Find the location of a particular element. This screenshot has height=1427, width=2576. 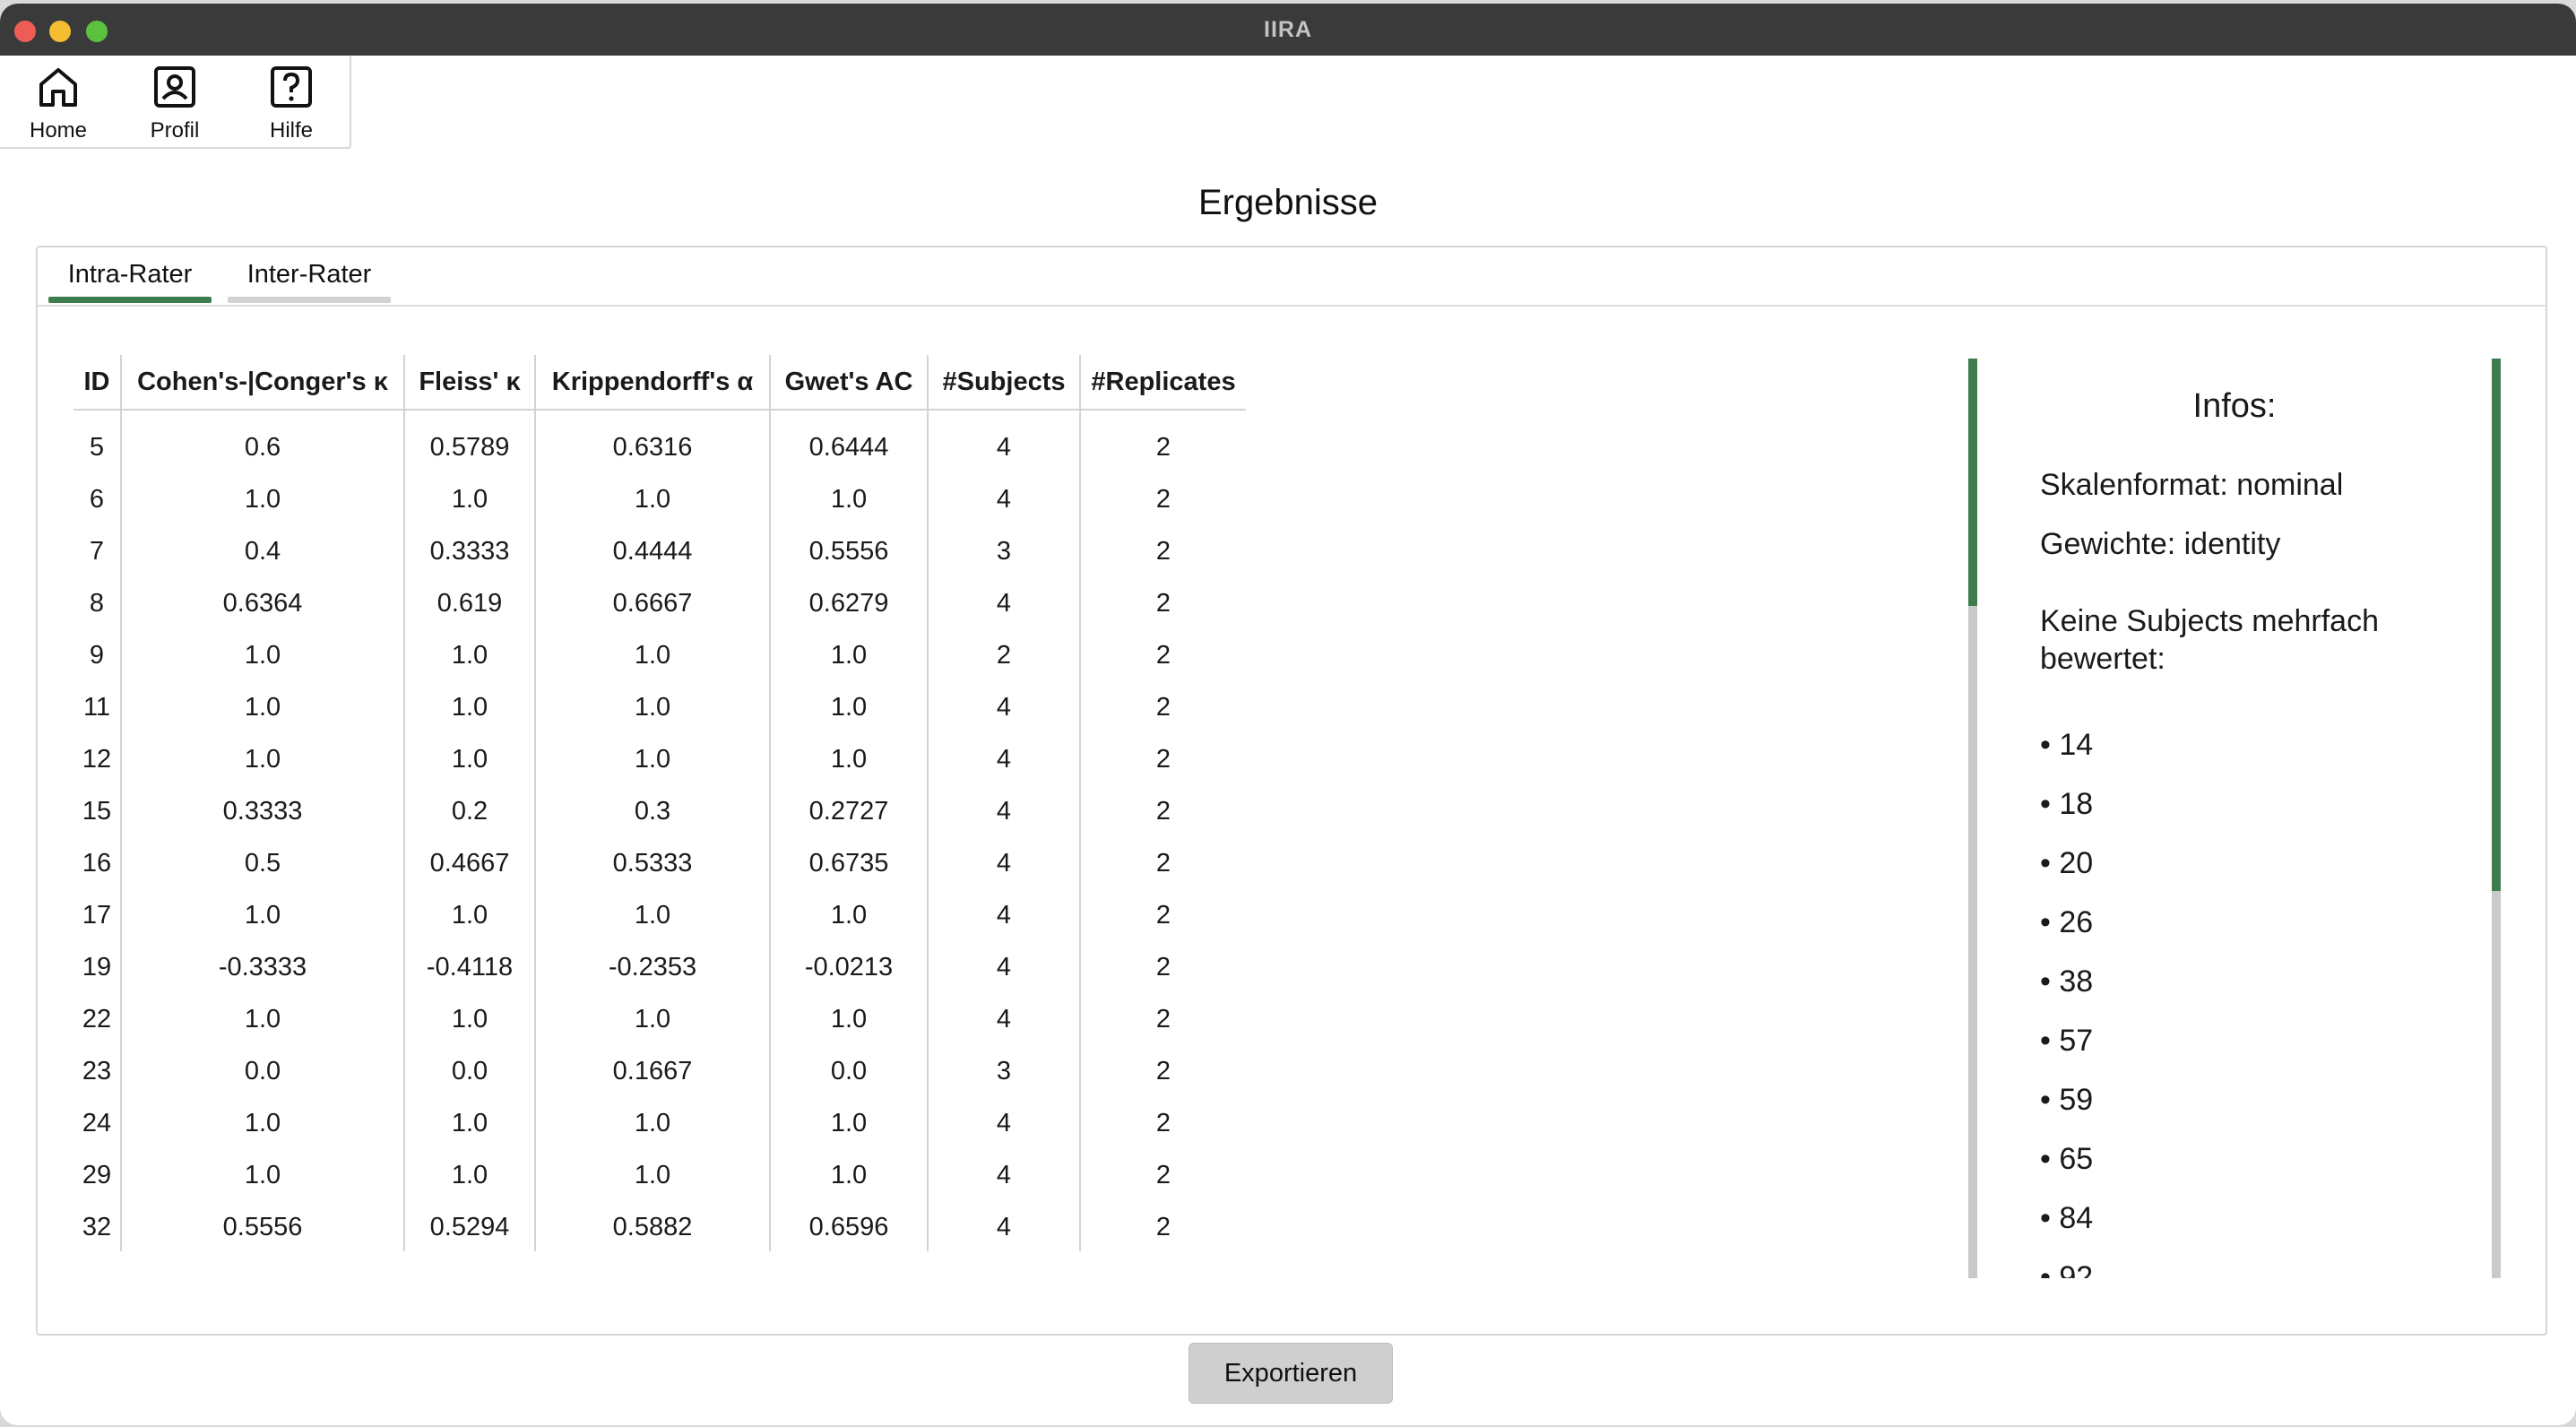

tab-active-indicator is located at coordinates (130, 300).